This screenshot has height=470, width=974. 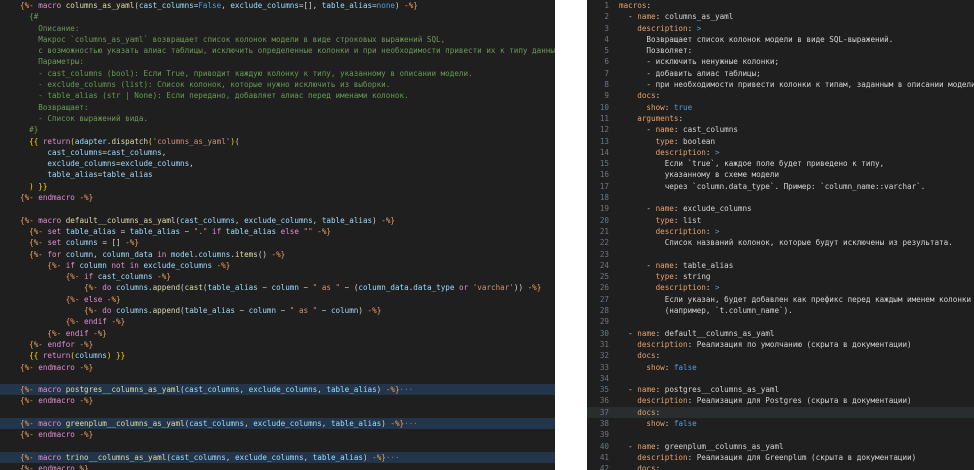 What do you see at coordinates (780, 254) in the screenshot?
I see `yaml-code-line: 23` at bounding box center [780, 254].